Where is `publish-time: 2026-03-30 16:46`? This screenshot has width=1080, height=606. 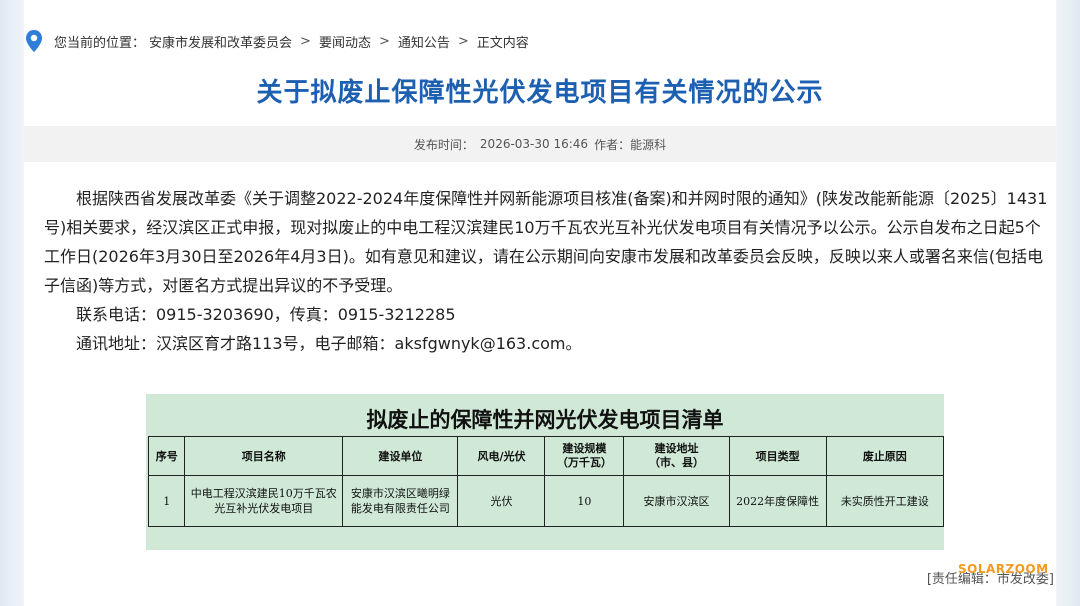 publish-time: 2026-03-30 16:46 is located at coordinates (534, 144).